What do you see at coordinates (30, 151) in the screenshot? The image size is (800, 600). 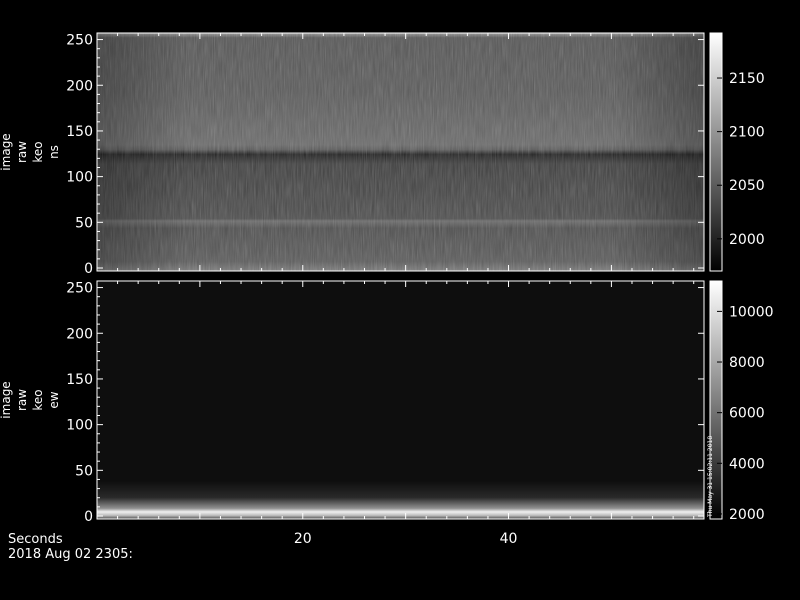 I see `y-axis-label-ns: image raw keo ns` at bounding box center [30, 151].